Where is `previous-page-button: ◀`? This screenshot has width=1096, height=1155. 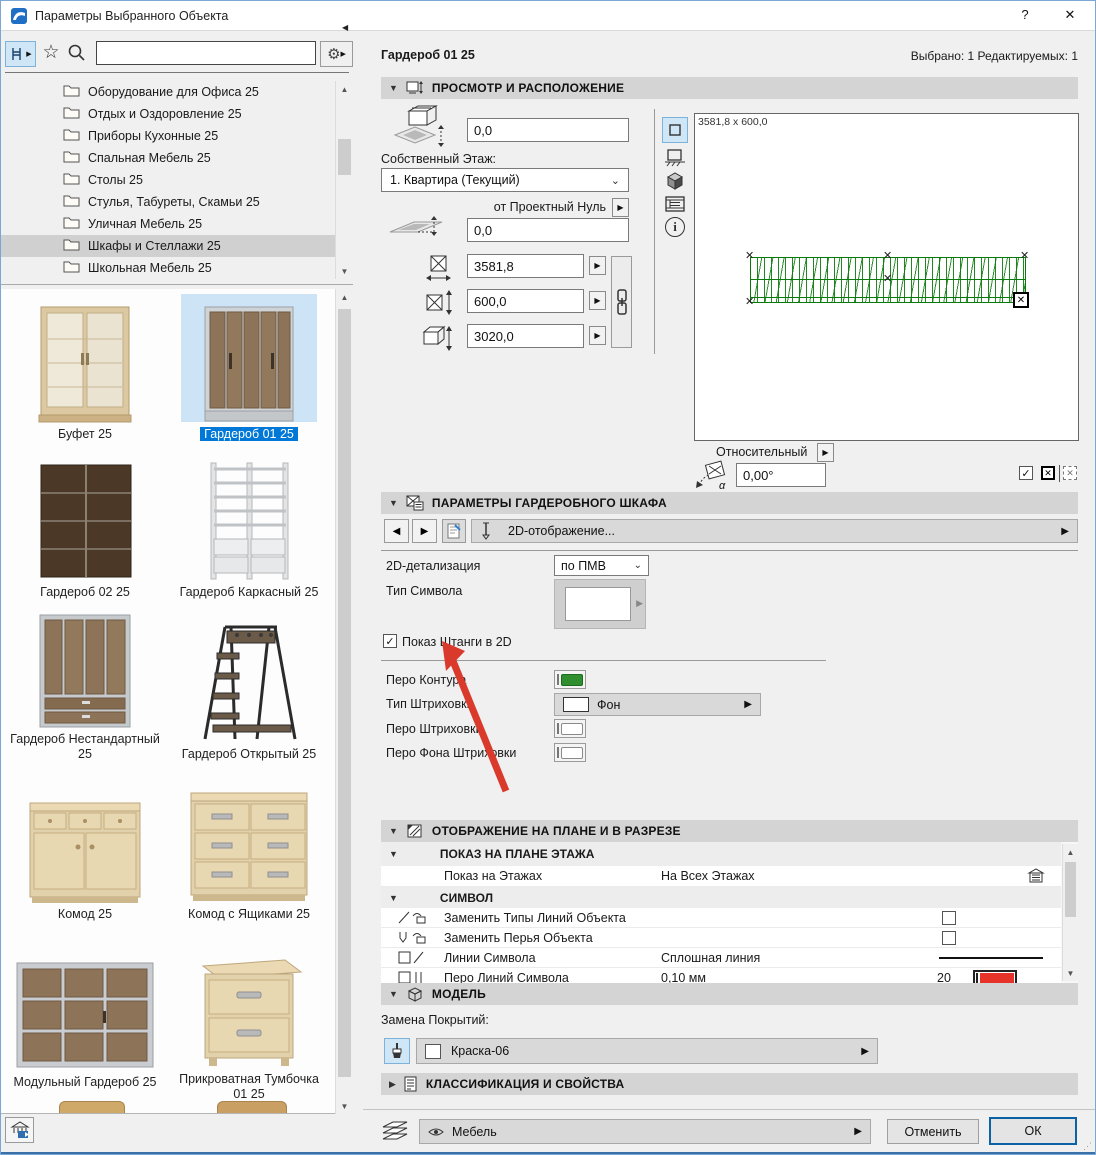 previous-page-button: ◀ is located at coordinates (396, 531).